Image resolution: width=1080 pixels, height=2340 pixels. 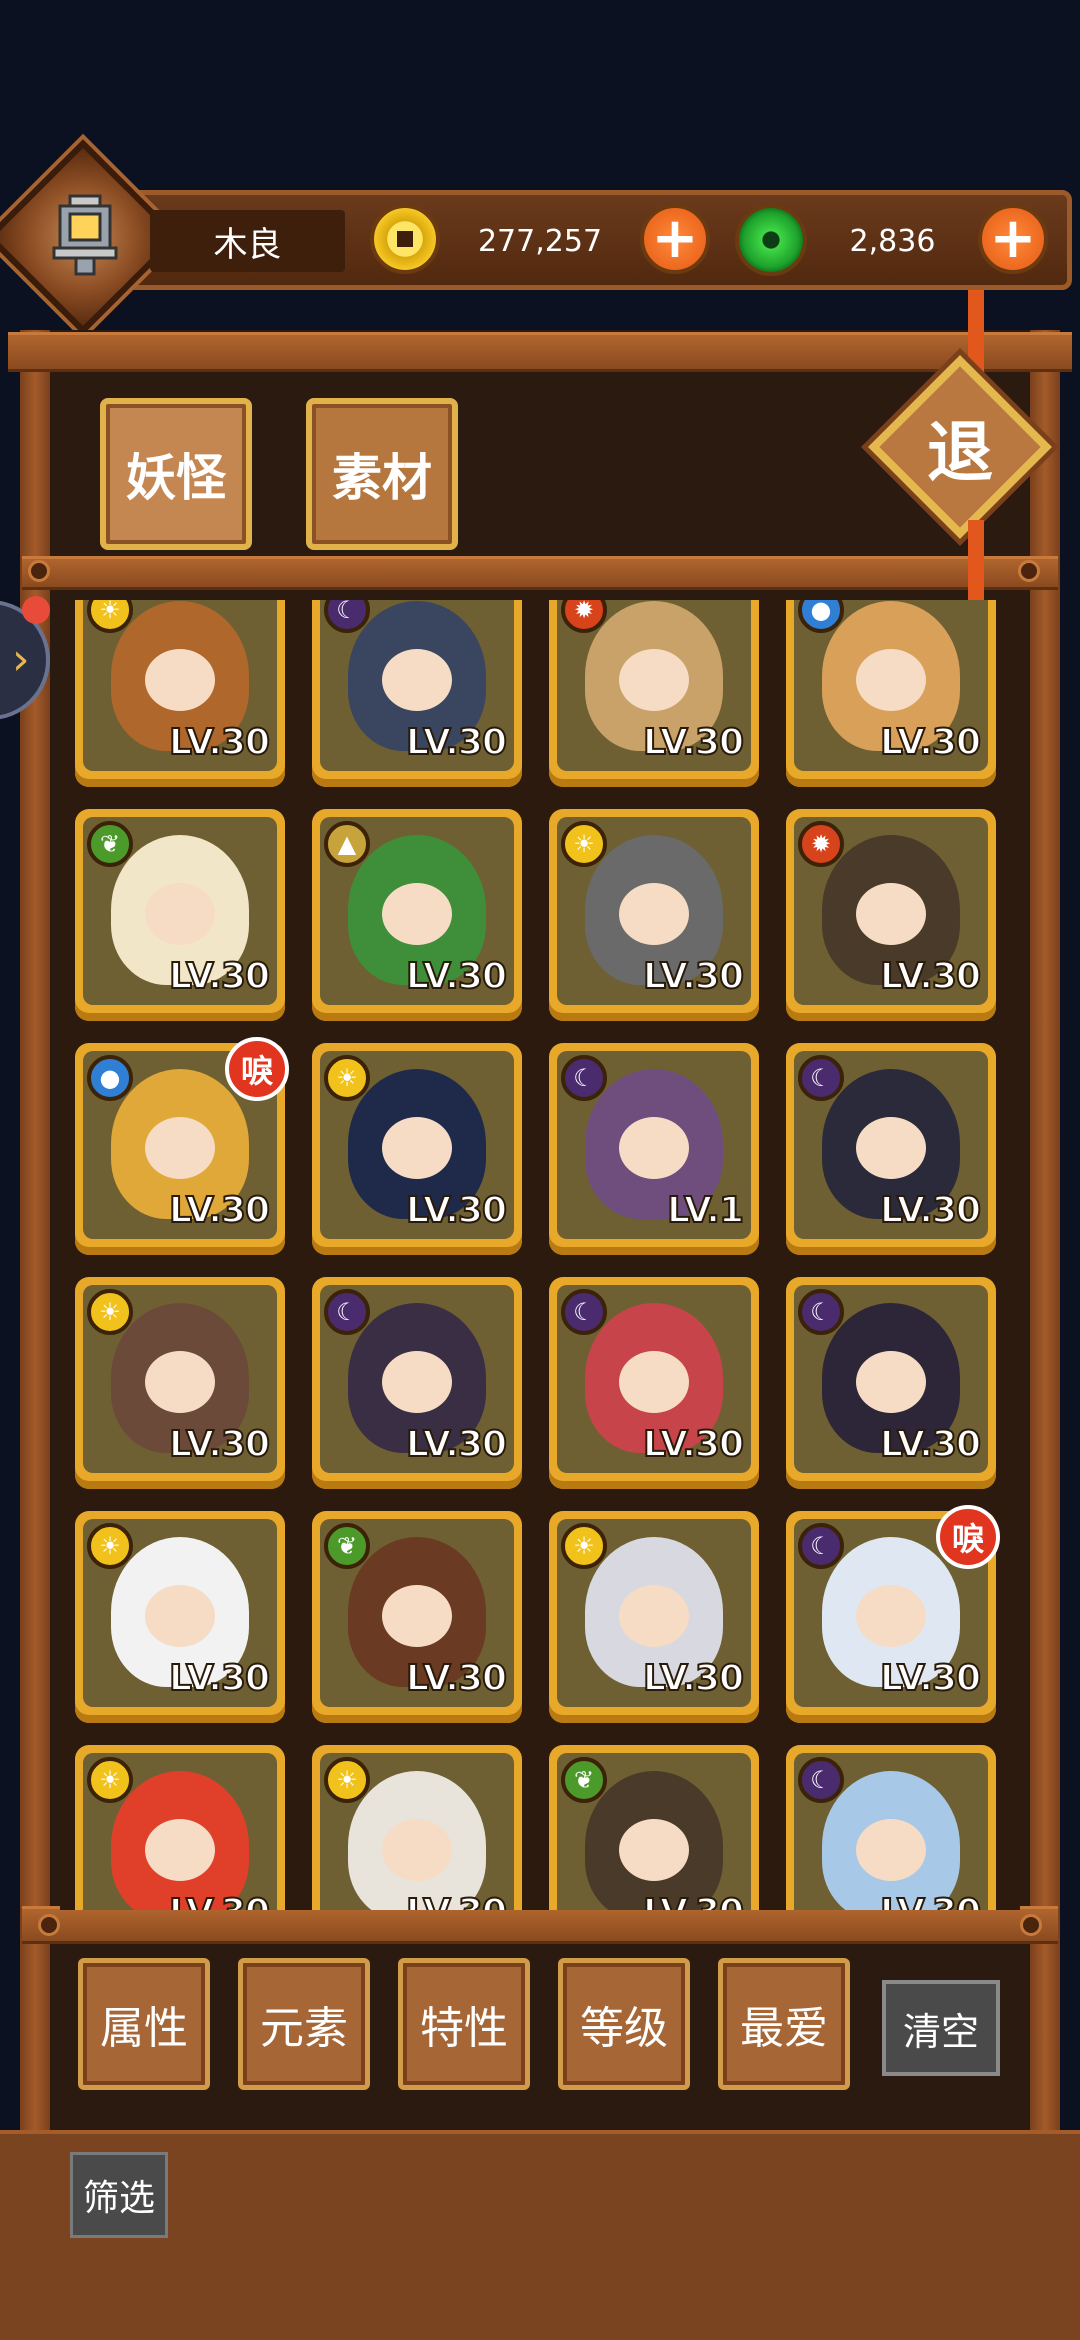 What do you see at coordinates (176, 474) in the screenshot?
I see `tab-monsters: 妖怪` at bounding box center [176, 474].